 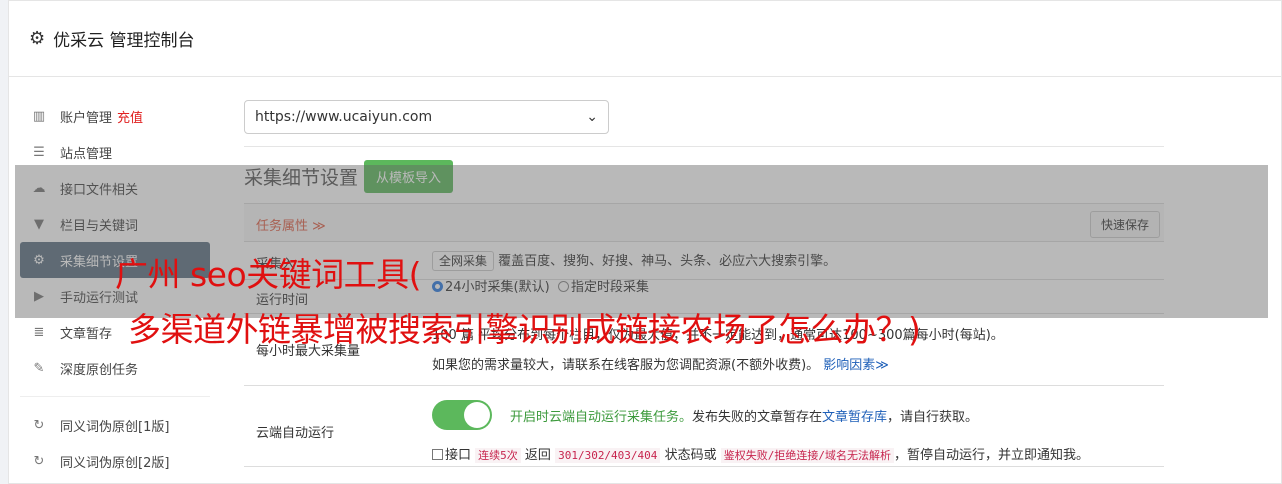 I want to click on cloud-auto-run-toggle, so click(x=462, y=415).